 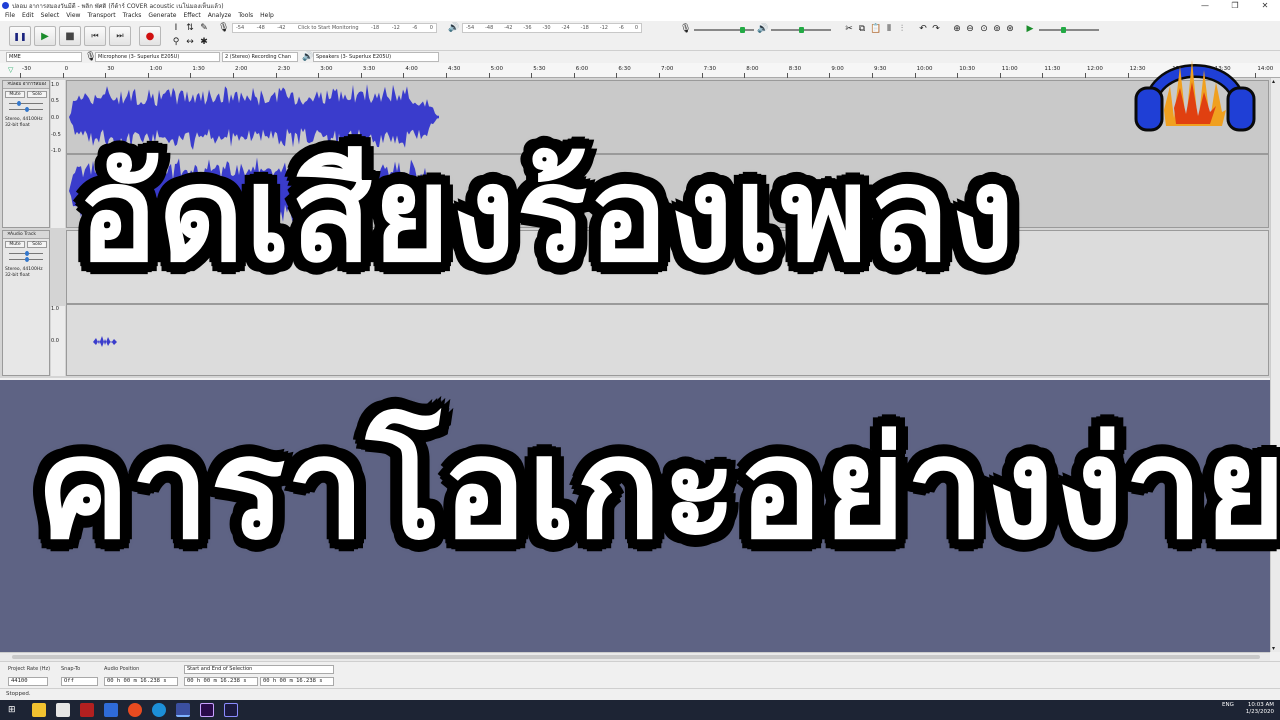 I want to click on skip-end-button: ⏭, so click(x=120, y=36).